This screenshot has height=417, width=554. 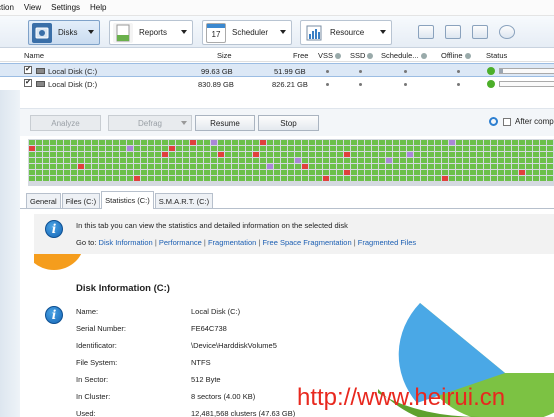 I want to click on gear-icon, so click(x=507, y=32).